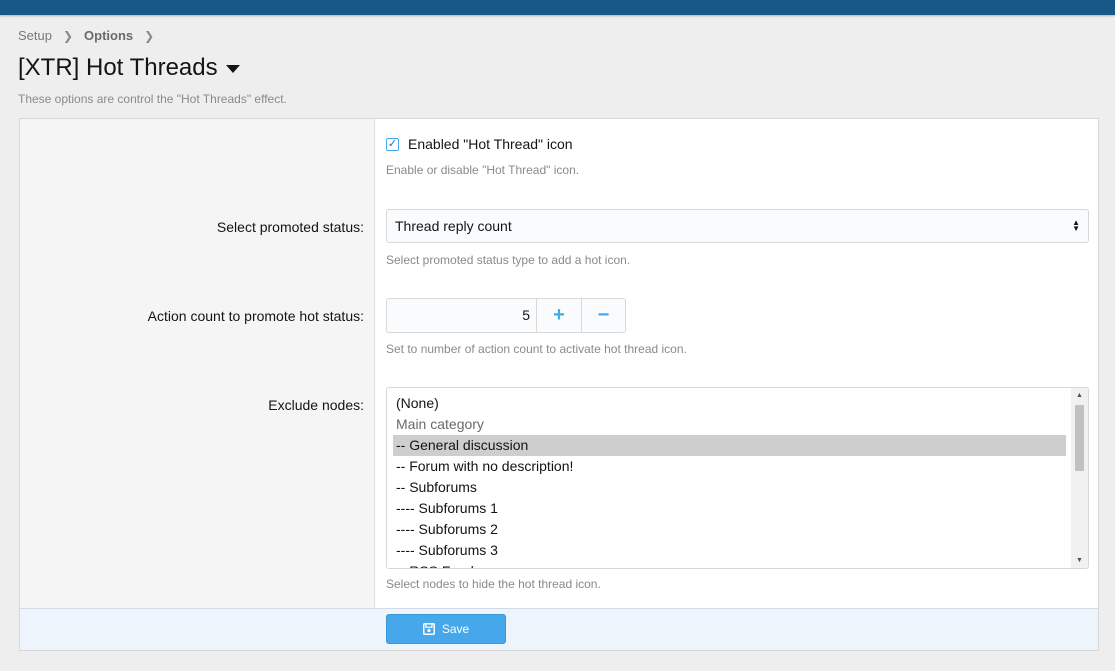 The image size is (1115, 671). What do you see at coordinates (1079, 560) in the screenshot?
I see `scroll-down-icon: ▼` at bounding box center [1079, 560].